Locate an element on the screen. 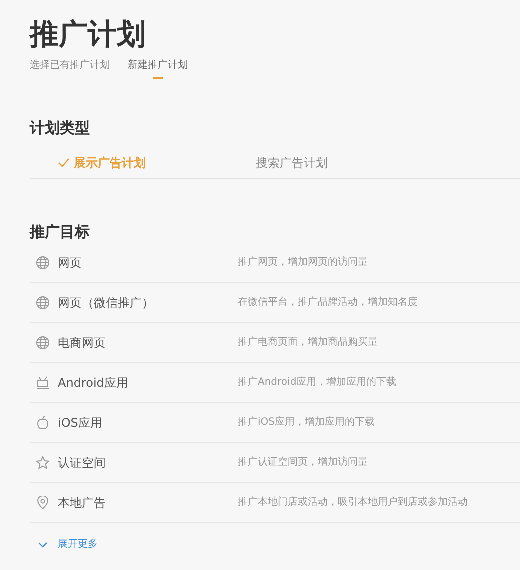 The image size is (520, 570). goal-row: 网页 推广网页，增加网页的访问量 is located at coordinates (275, 263).